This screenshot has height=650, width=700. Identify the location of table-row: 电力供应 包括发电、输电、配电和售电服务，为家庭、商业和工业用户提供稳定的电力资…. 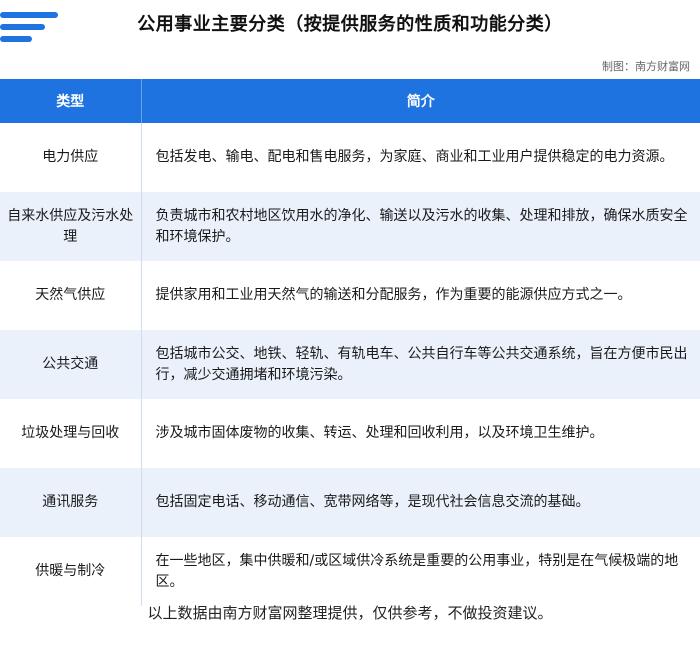
(350, 157).